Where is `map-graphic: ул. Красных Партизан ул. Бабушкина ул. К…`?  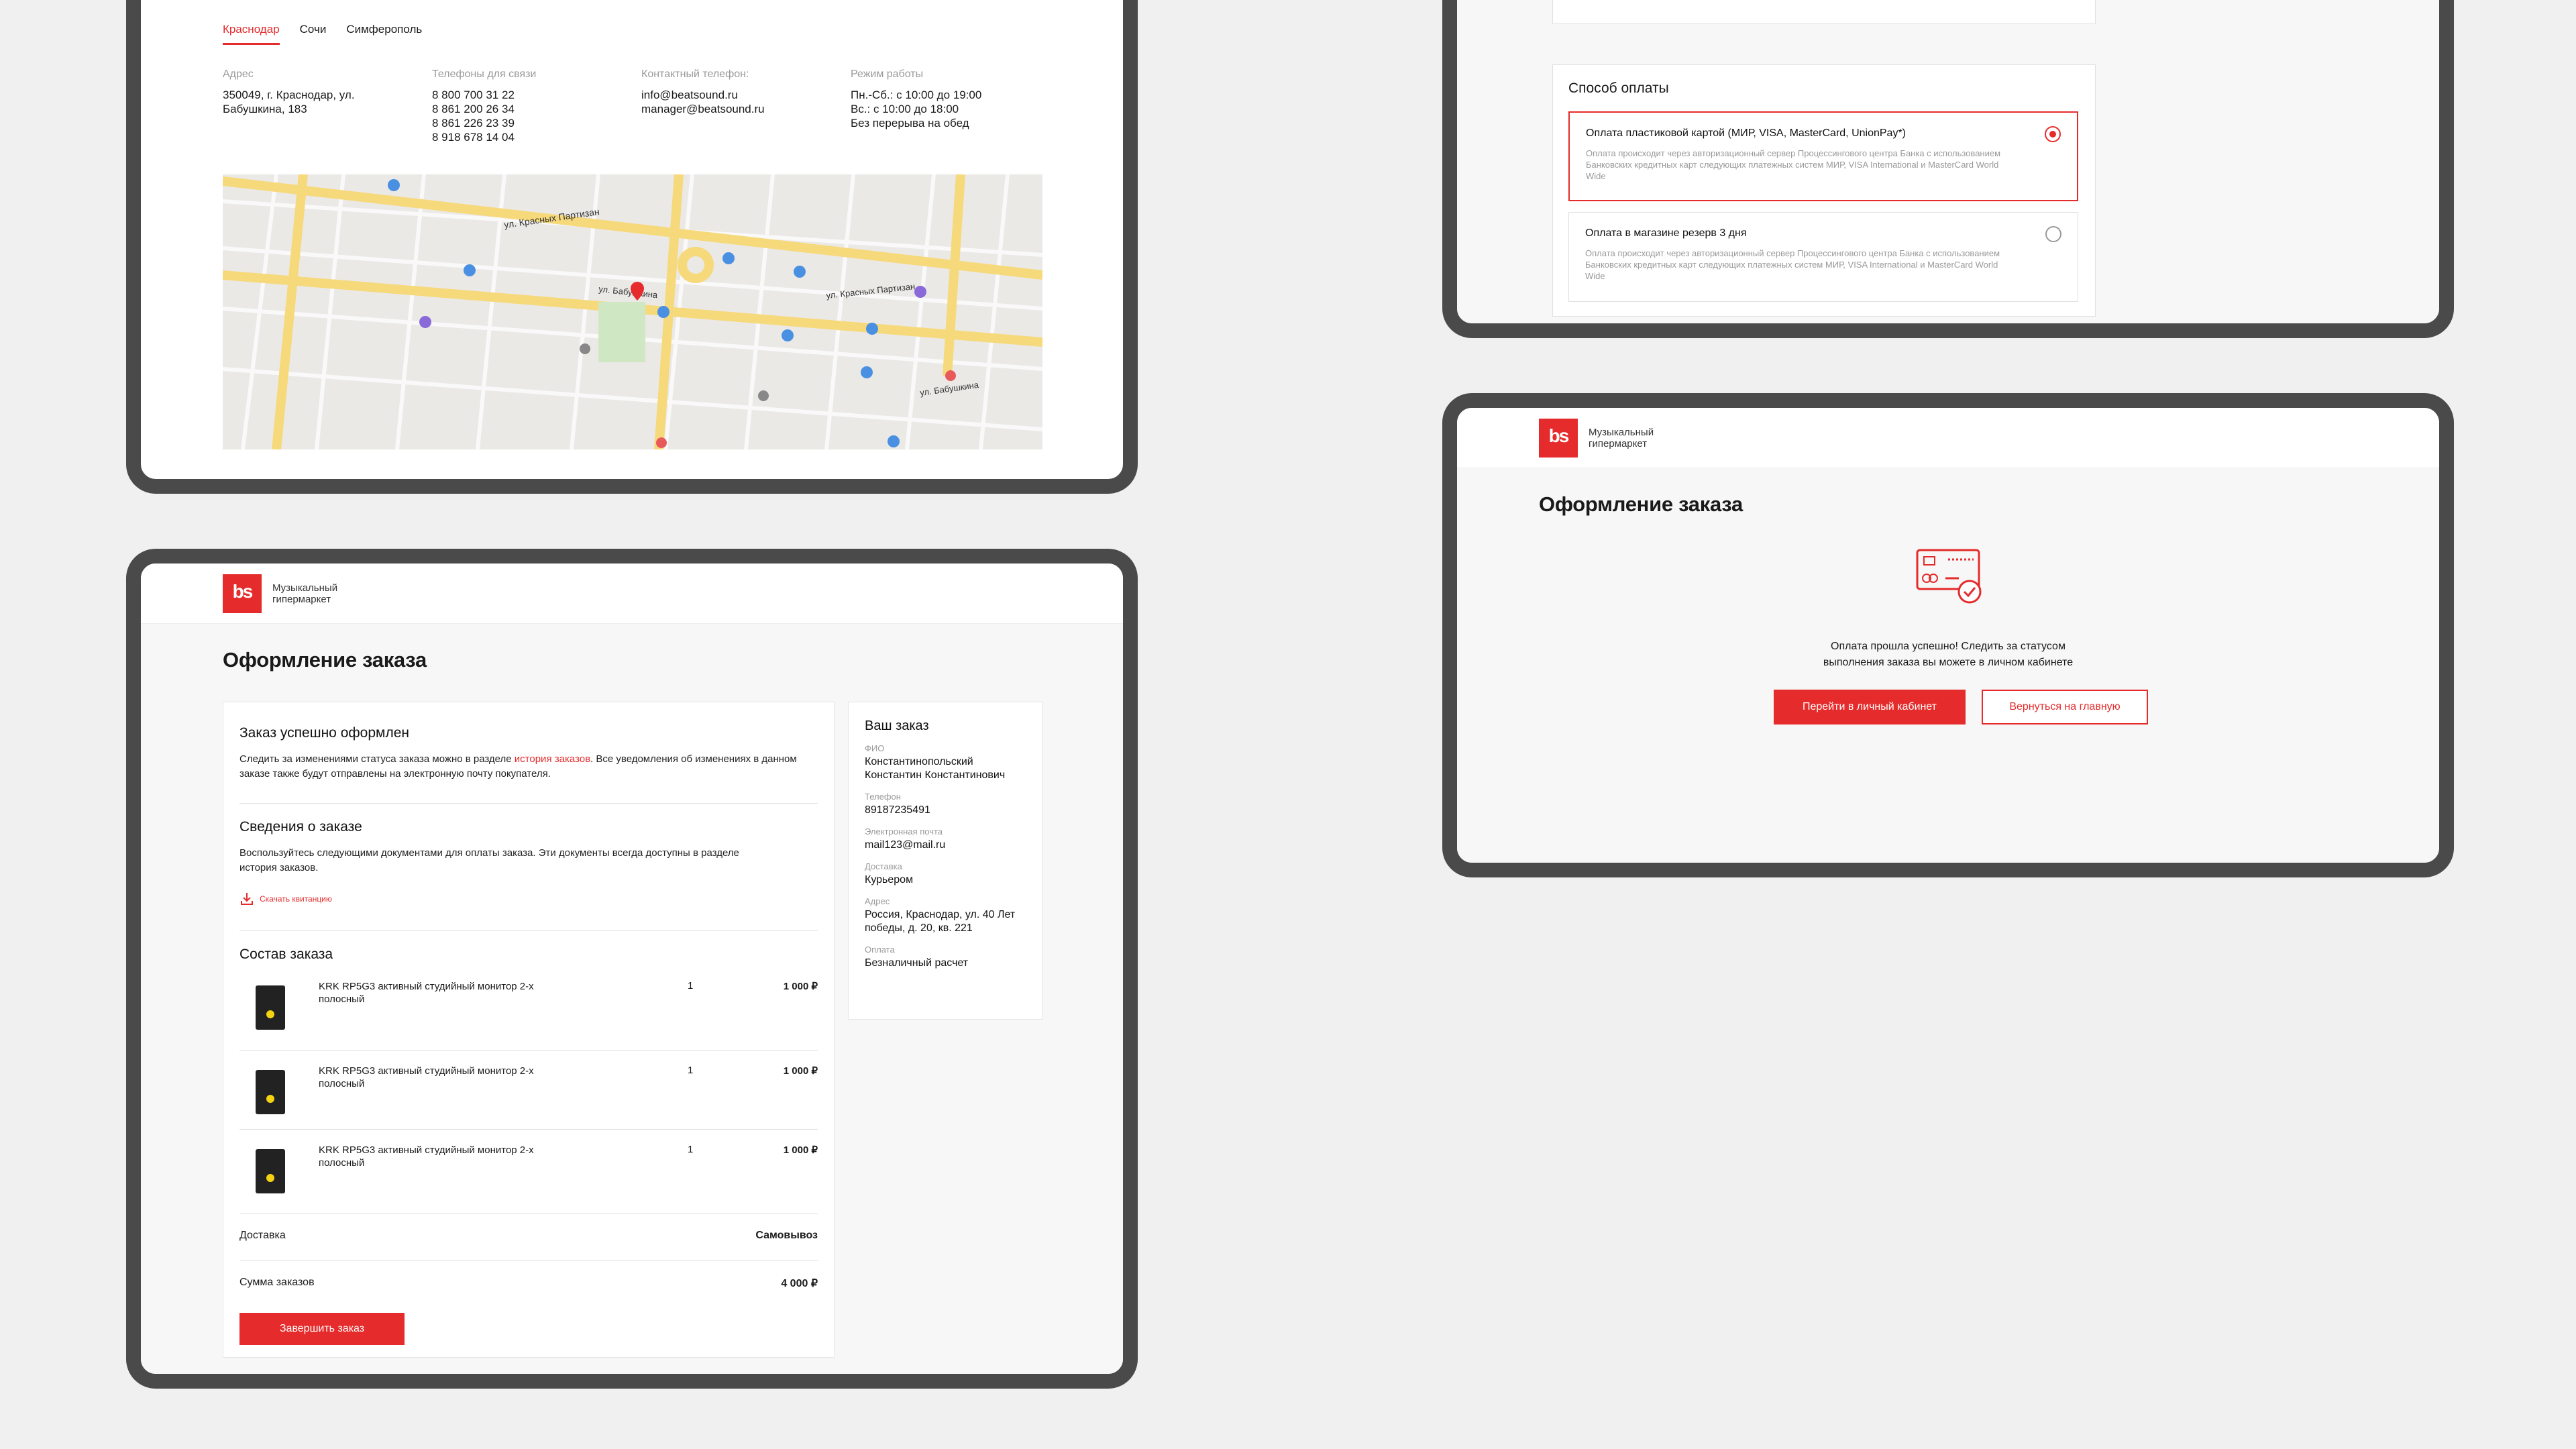
map-graphic: ул. Красных Партизан ул. Бабушкина ул. К… is located at coordinates (632, 311).